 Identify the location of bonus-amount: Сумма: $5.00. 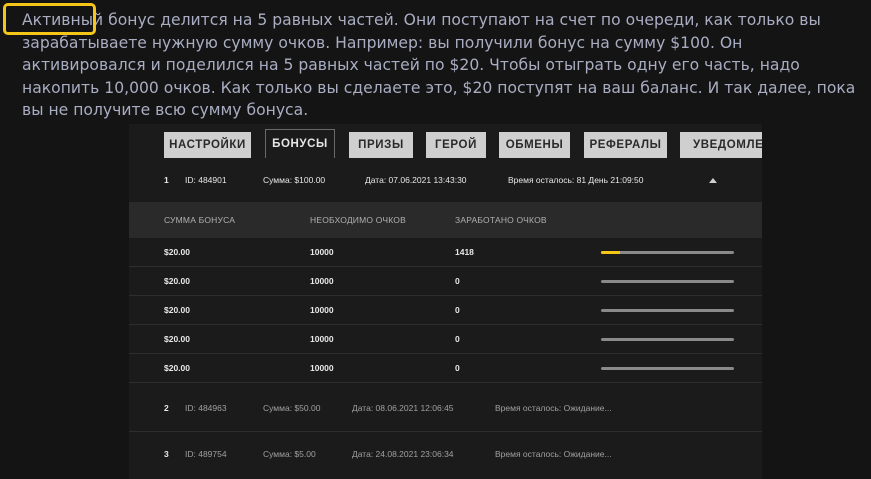
(289, 454).